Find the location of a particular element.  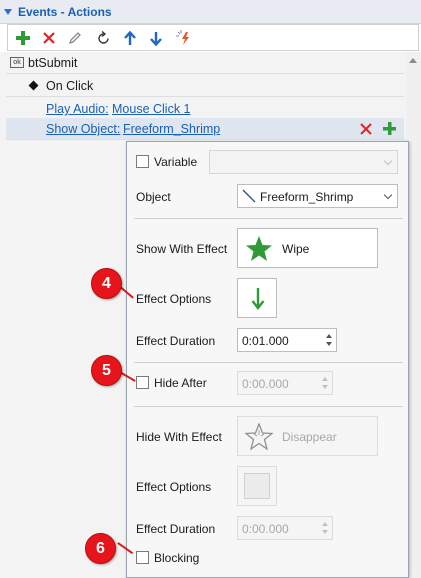

edit-action-button is located at coordinates (75, 38).